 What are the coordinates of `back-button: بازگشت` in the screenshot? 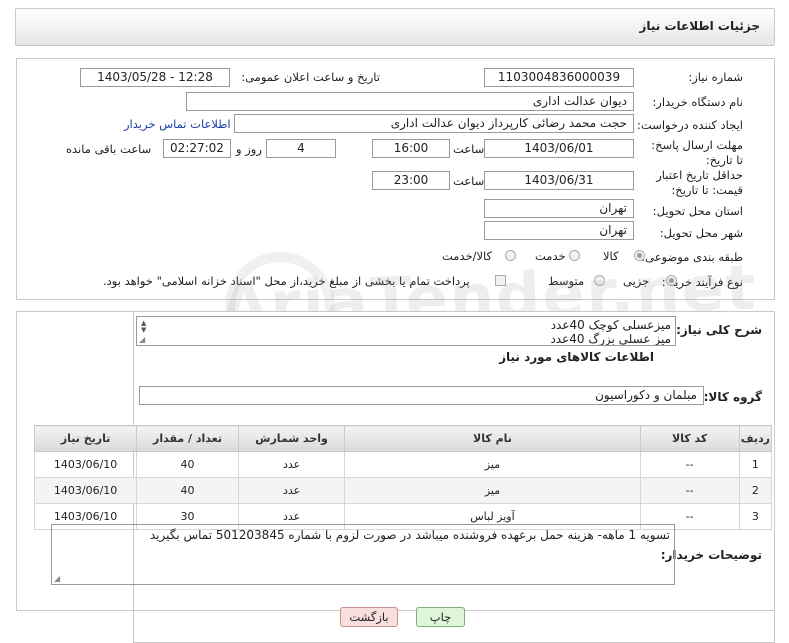 It's located at (369, 617).